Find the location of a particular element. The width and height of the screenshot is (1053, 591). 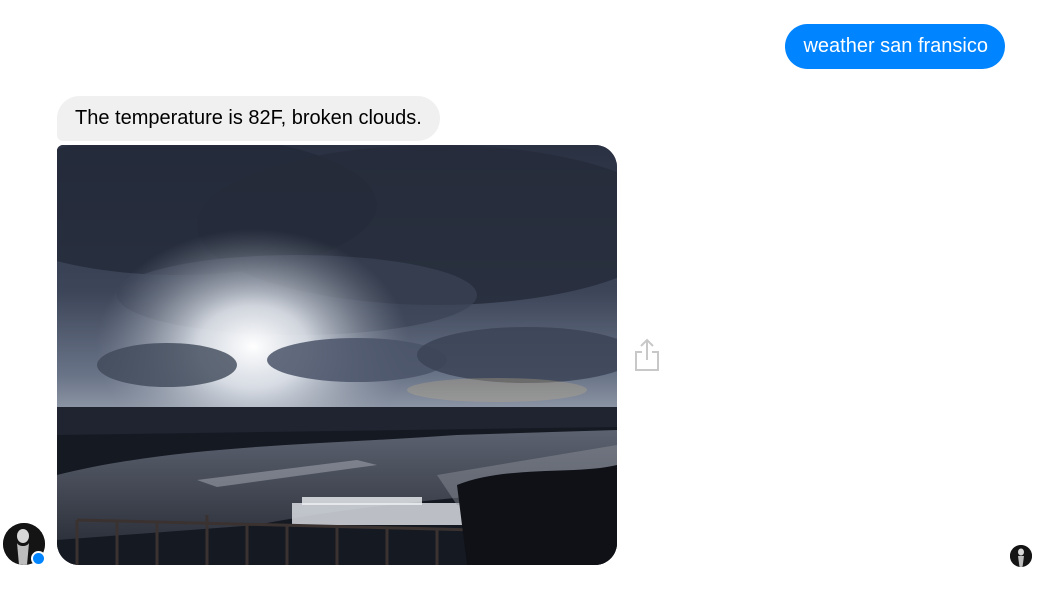

outgoing-message-bubble: weather san fransico is located at coordinates (895, 46).